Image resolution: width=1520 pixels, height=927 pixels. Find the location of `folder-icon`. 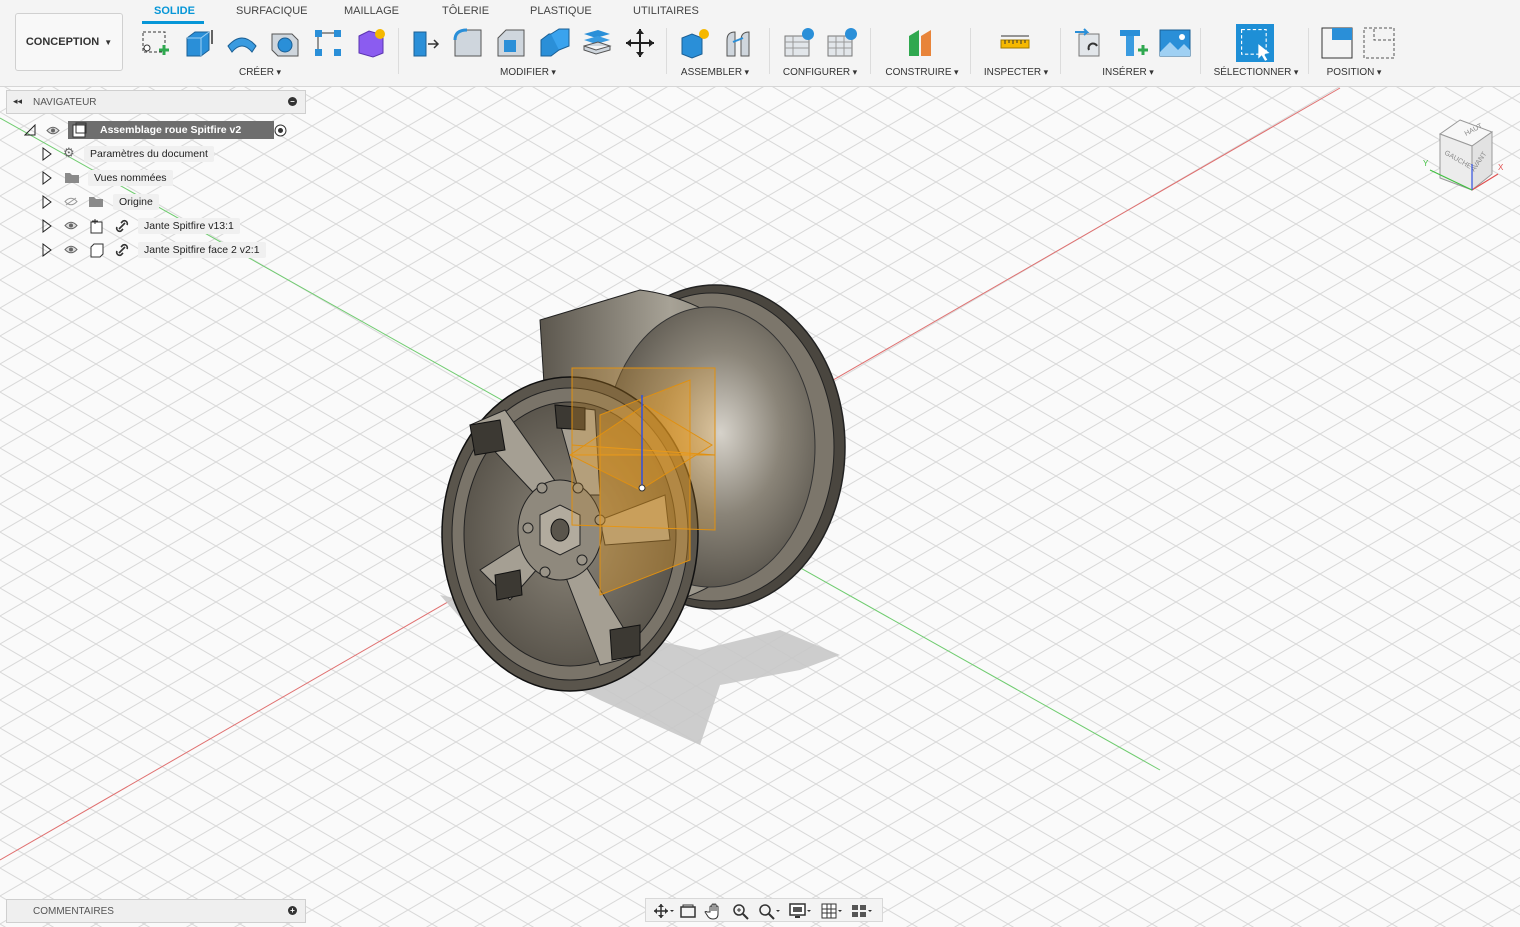

folder-icon is located at coordinates (96, 202).